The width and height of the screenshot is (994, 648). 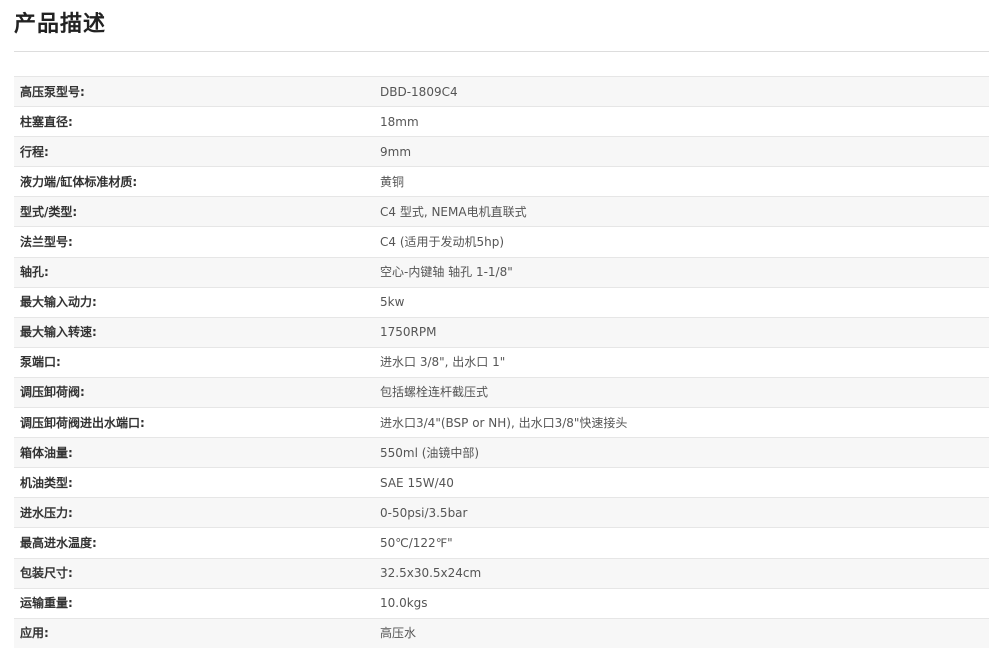 What do you see at coordinates (681, 423) in the screenshot?
I see `spec-value: 进水口3/4"(BSP or NH), 出水口3/8"快速接头` at bounding box center [681, 423].